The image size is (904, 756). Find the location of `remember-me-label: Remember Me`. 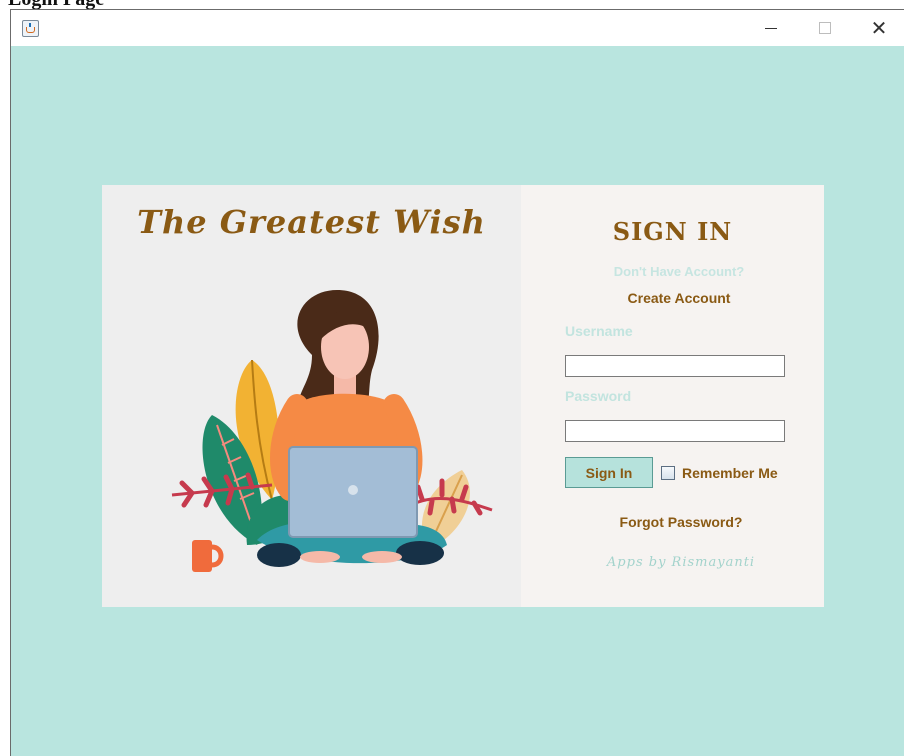

remember-me-label: Remember Me is located at coordinates (730, 473).